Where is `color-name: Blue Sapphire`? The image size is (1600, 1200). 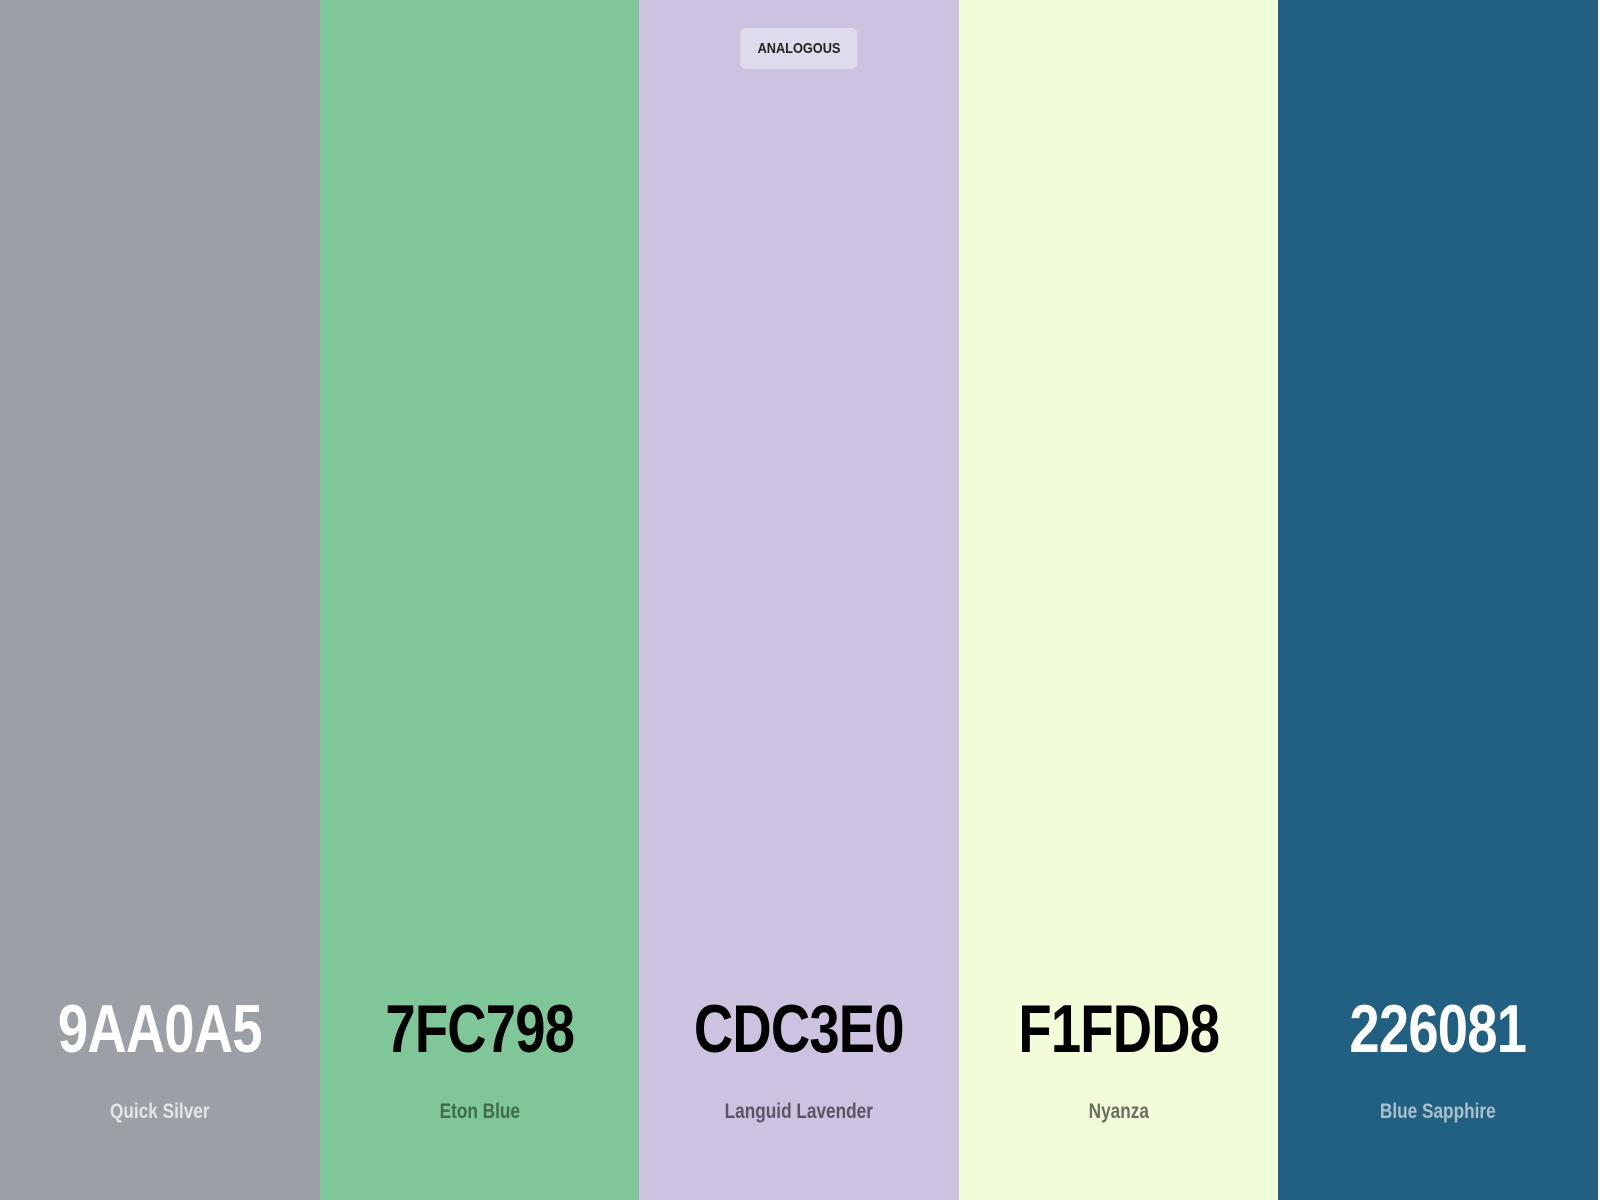
color-name: Blue Sapphire is located at coordinates (1438, 1111).